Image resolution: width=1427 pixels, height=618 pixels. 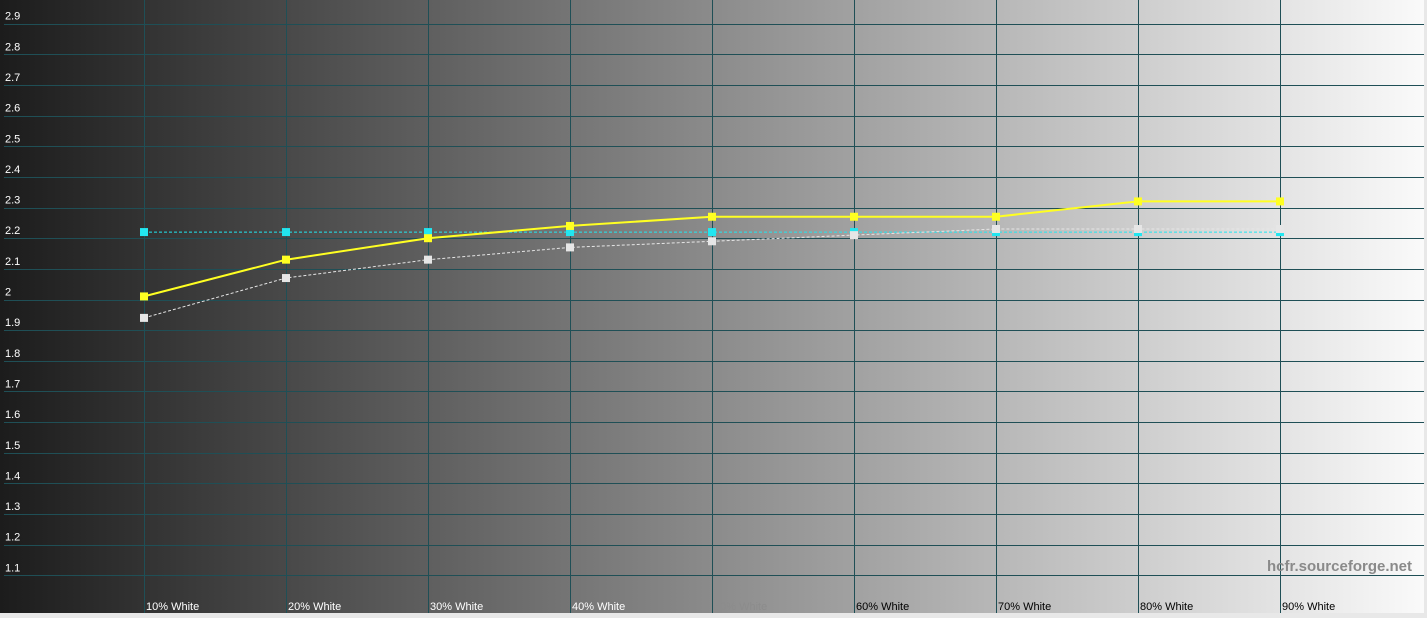 I want to click on y-tick-label: 1.4, so click(x=12, y=476).